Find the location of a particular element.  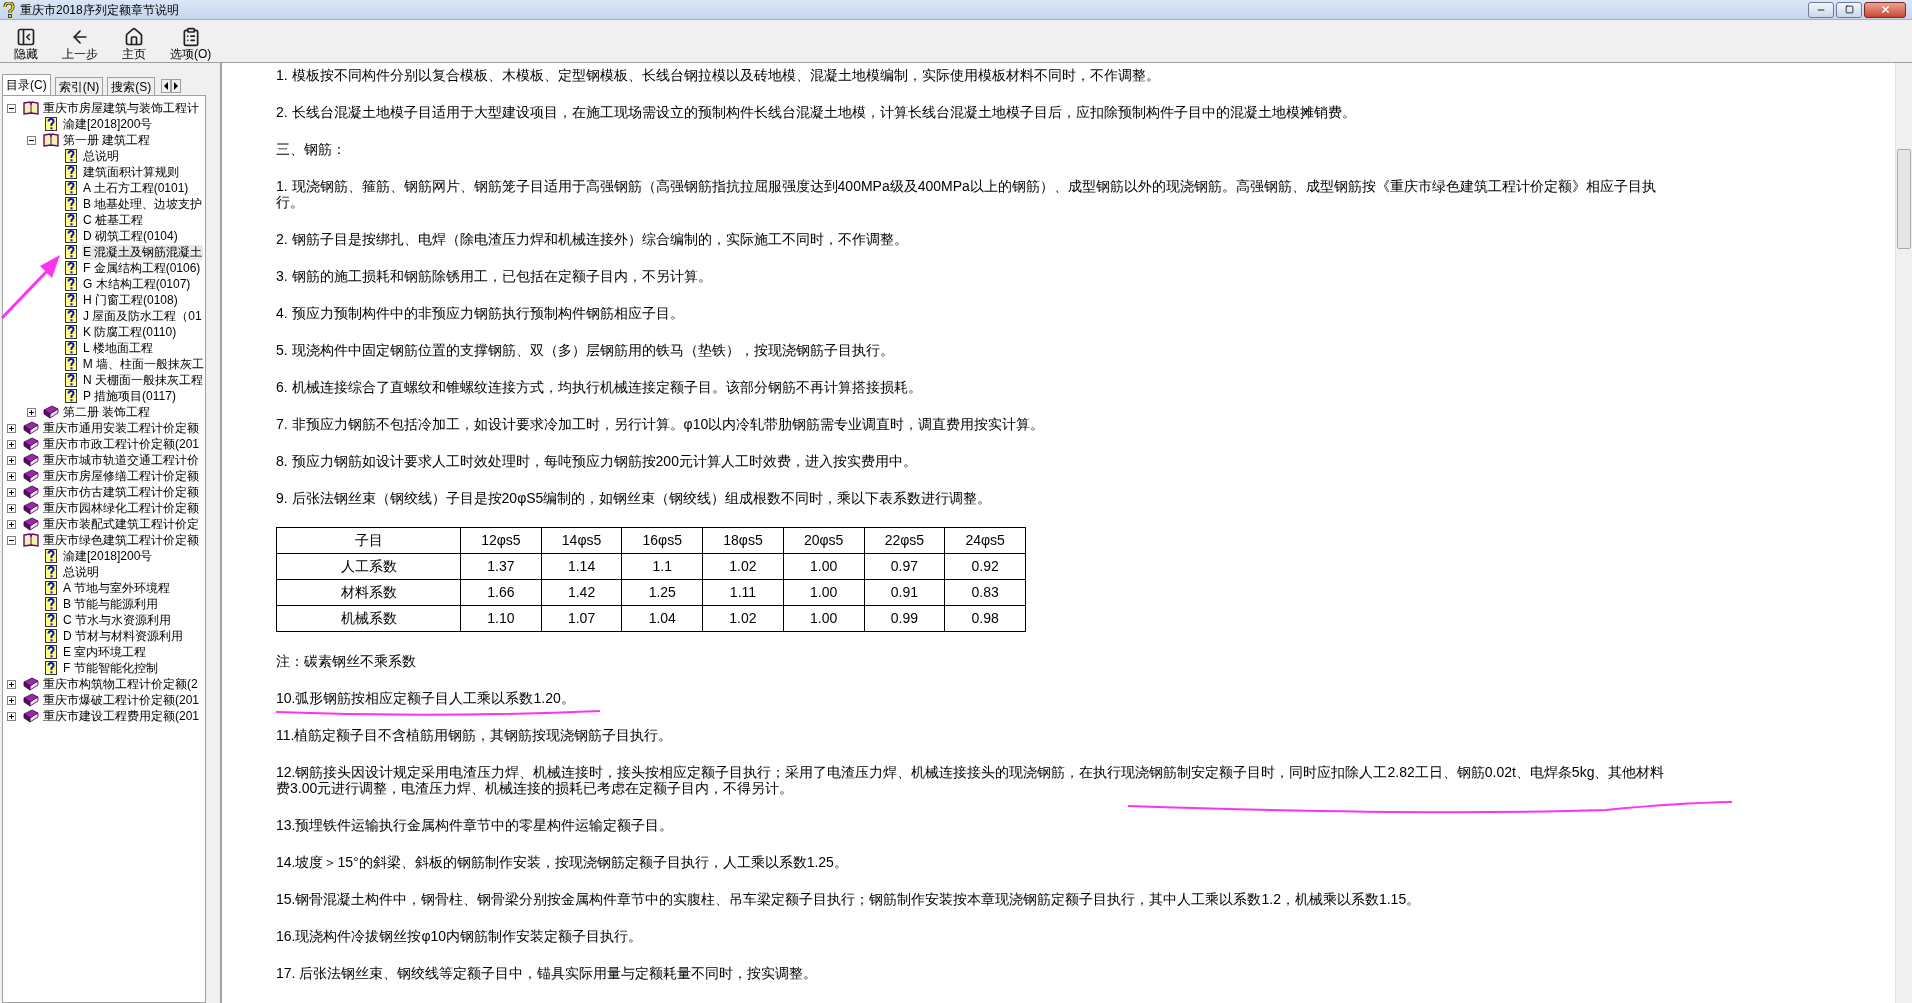

tab: 目录(C) is located at coordinates (26, 84).